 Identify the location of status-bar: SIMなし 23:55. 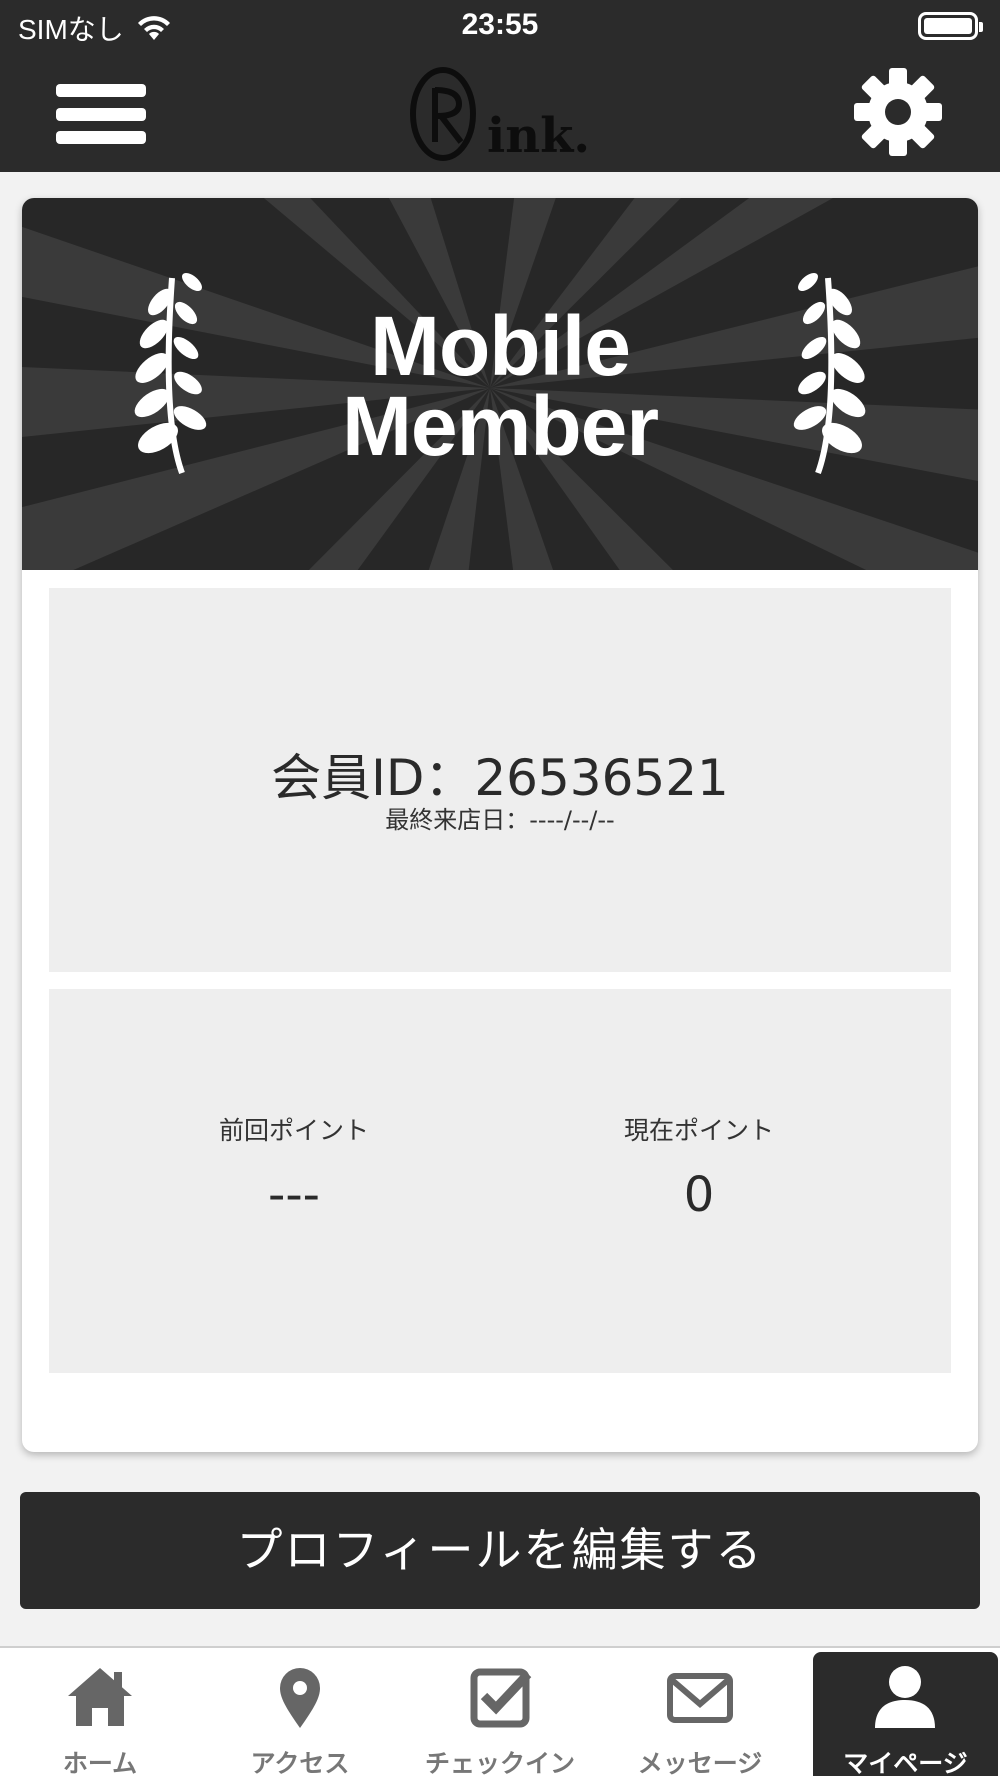
(500, 28).